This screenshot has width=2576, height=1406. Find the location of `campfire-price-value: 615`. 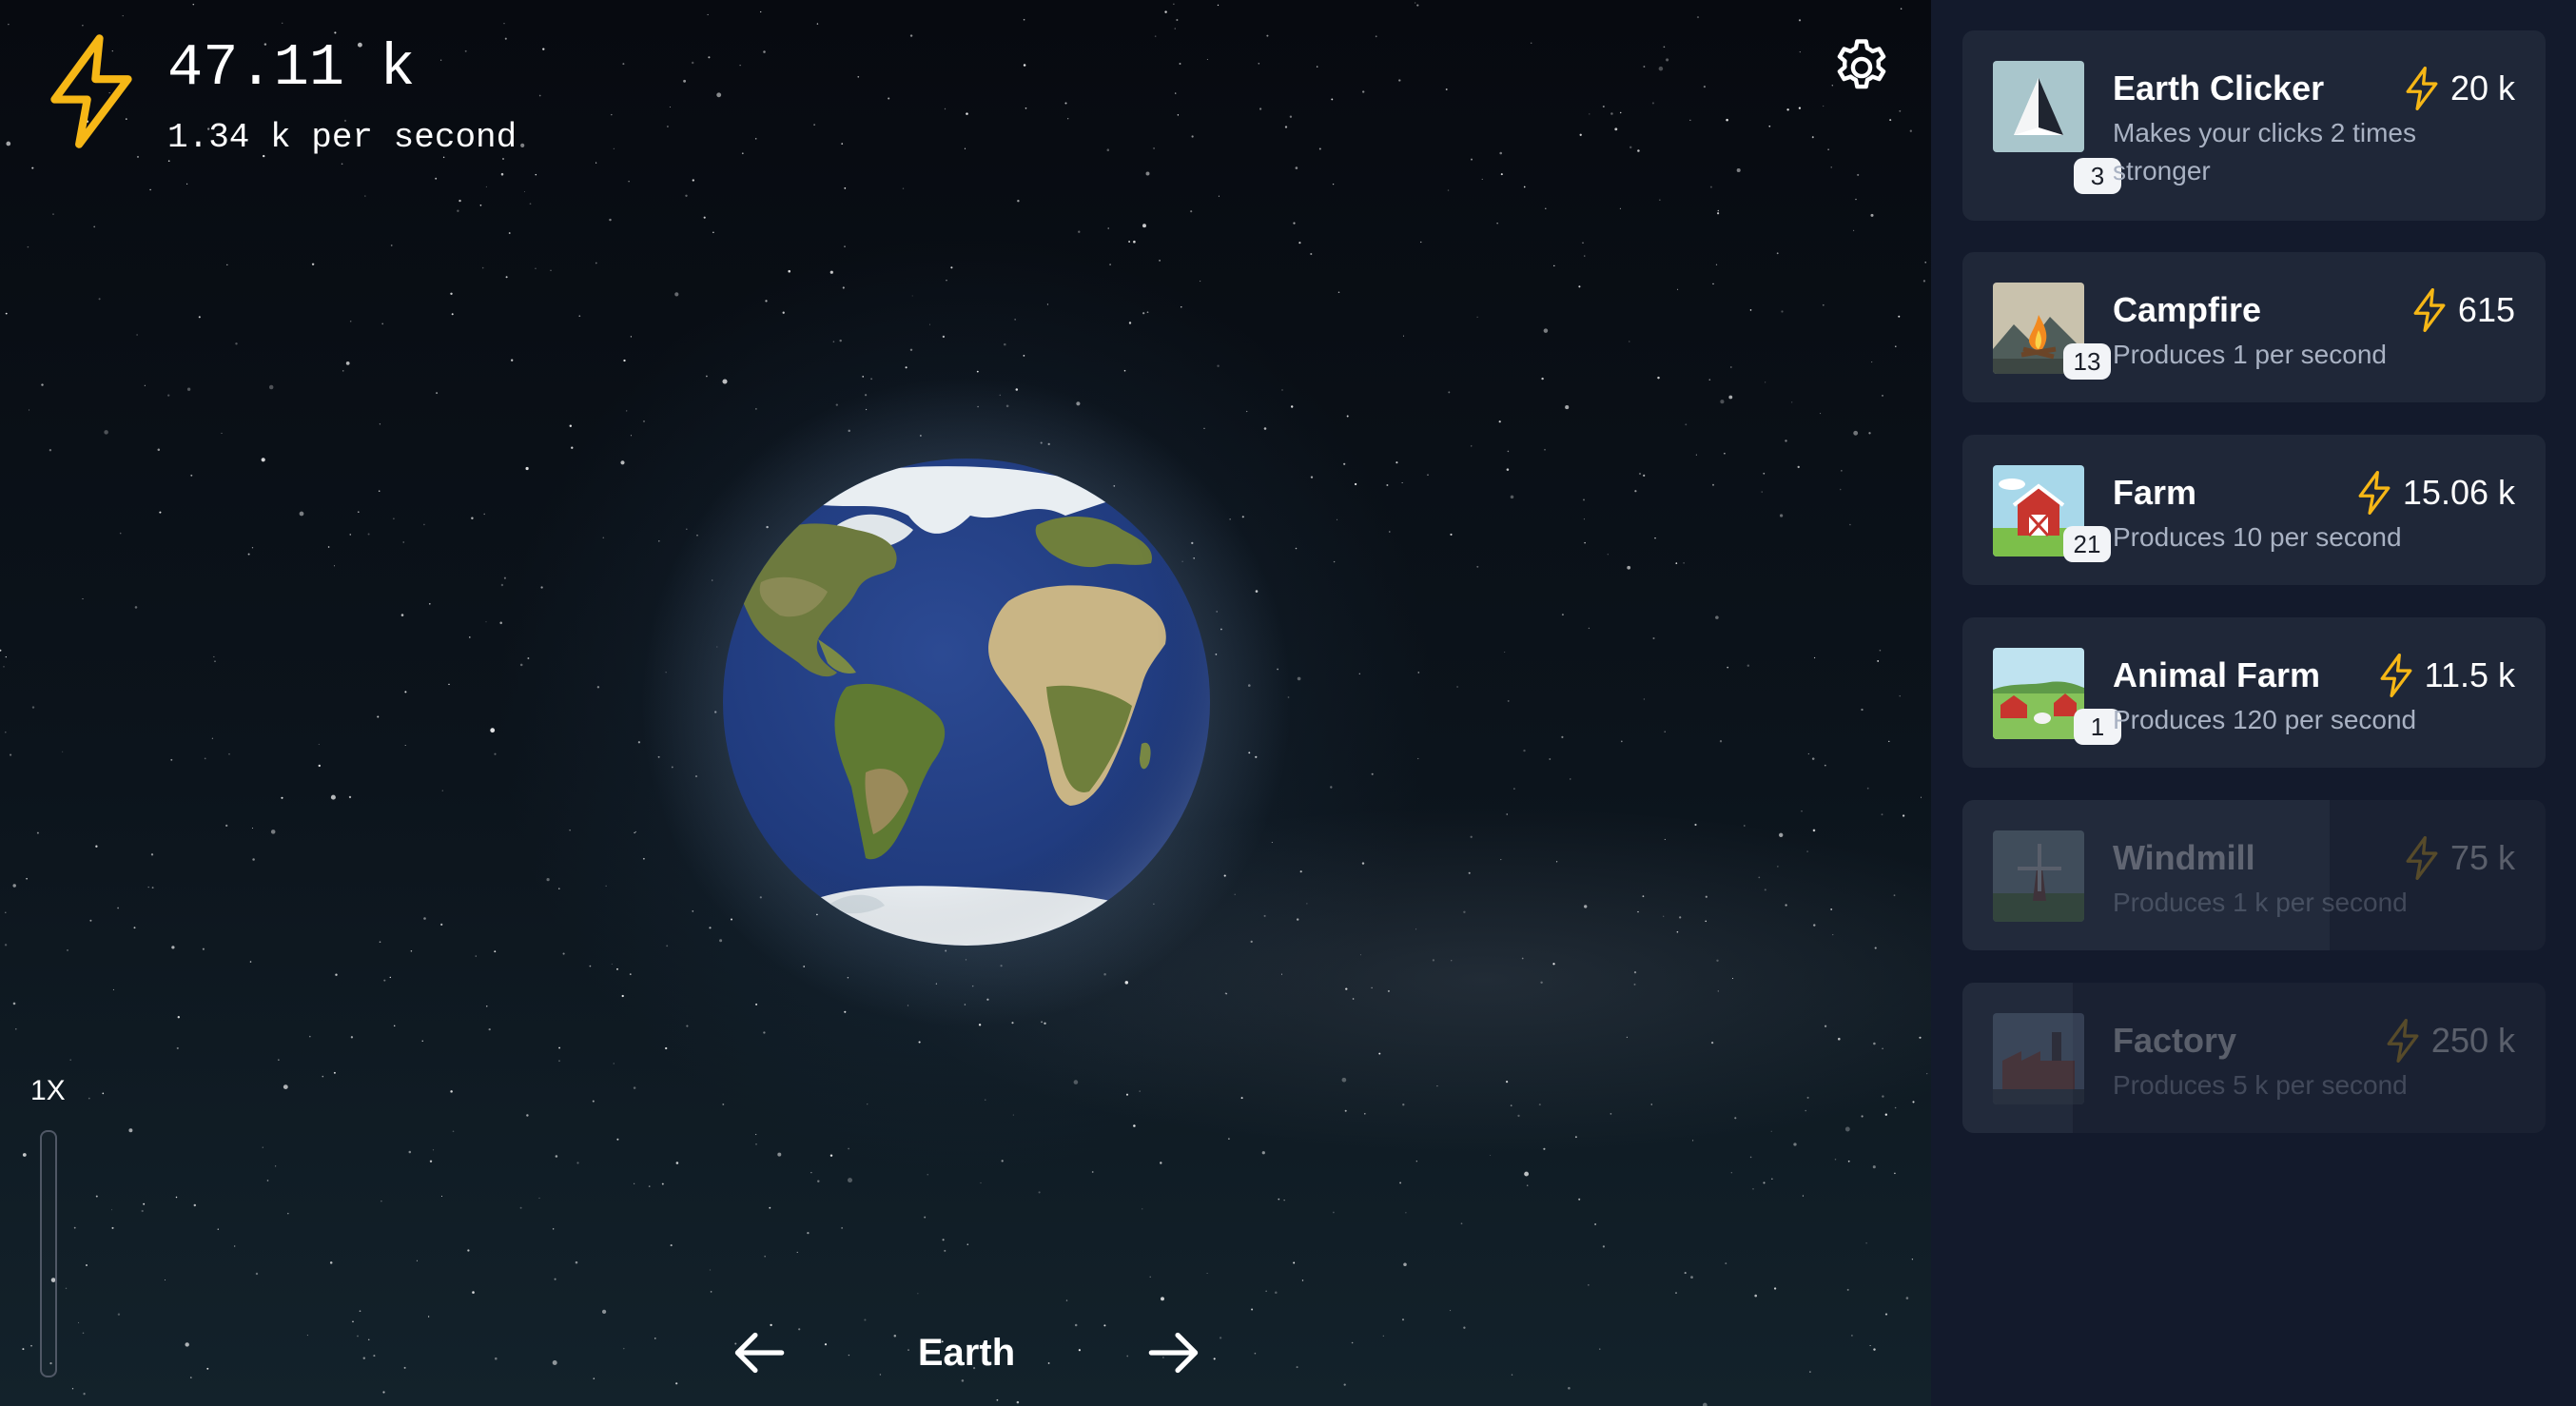

campfire-price-value: 615 is located at coordinates (2486, 309).